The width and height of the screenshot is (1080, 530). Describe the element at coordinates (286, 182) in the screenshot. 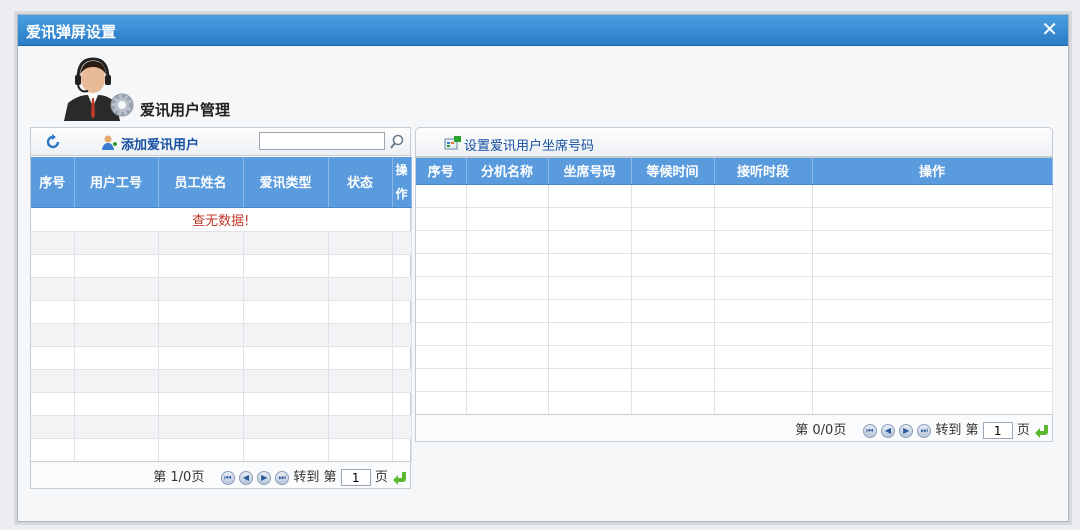

I see `col-header-type: 爱讯类型` at that location.